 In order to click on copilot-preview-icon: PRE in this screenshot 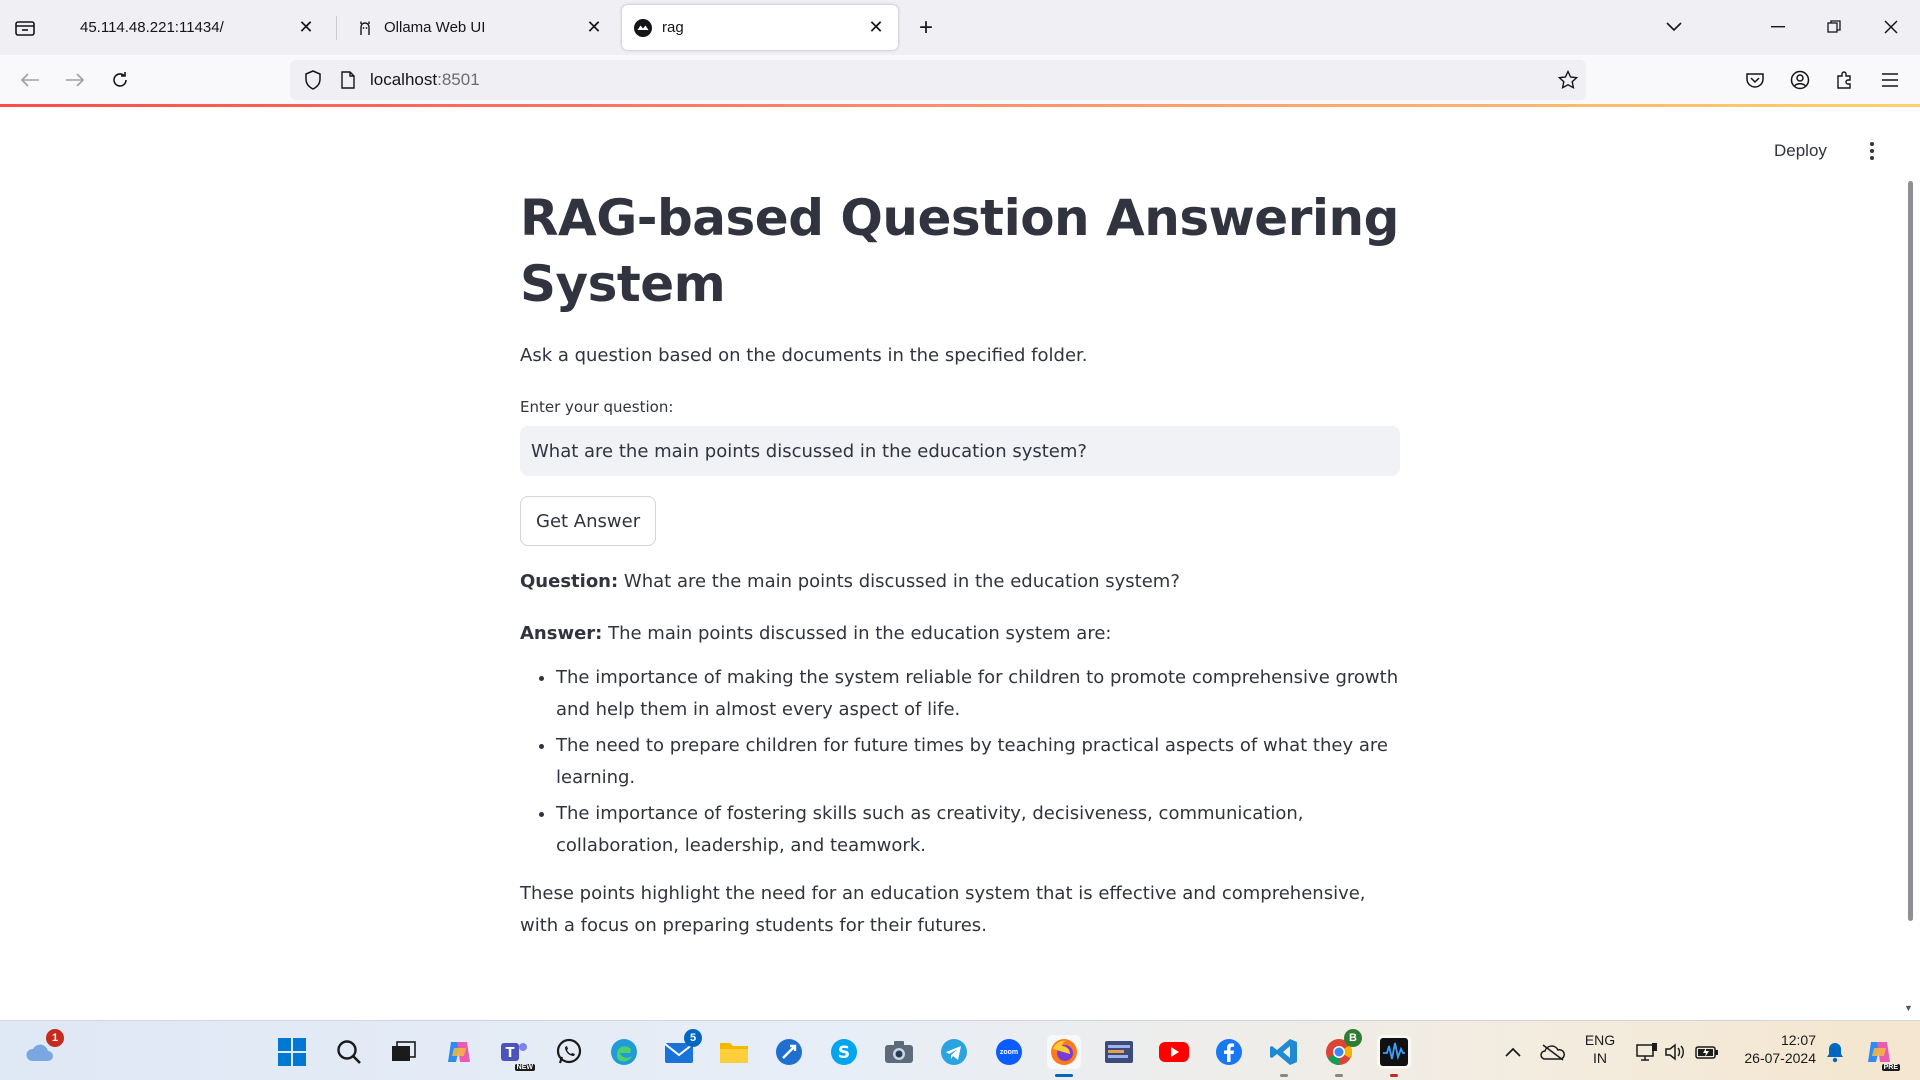, I will do `click(1881, 1053)`.